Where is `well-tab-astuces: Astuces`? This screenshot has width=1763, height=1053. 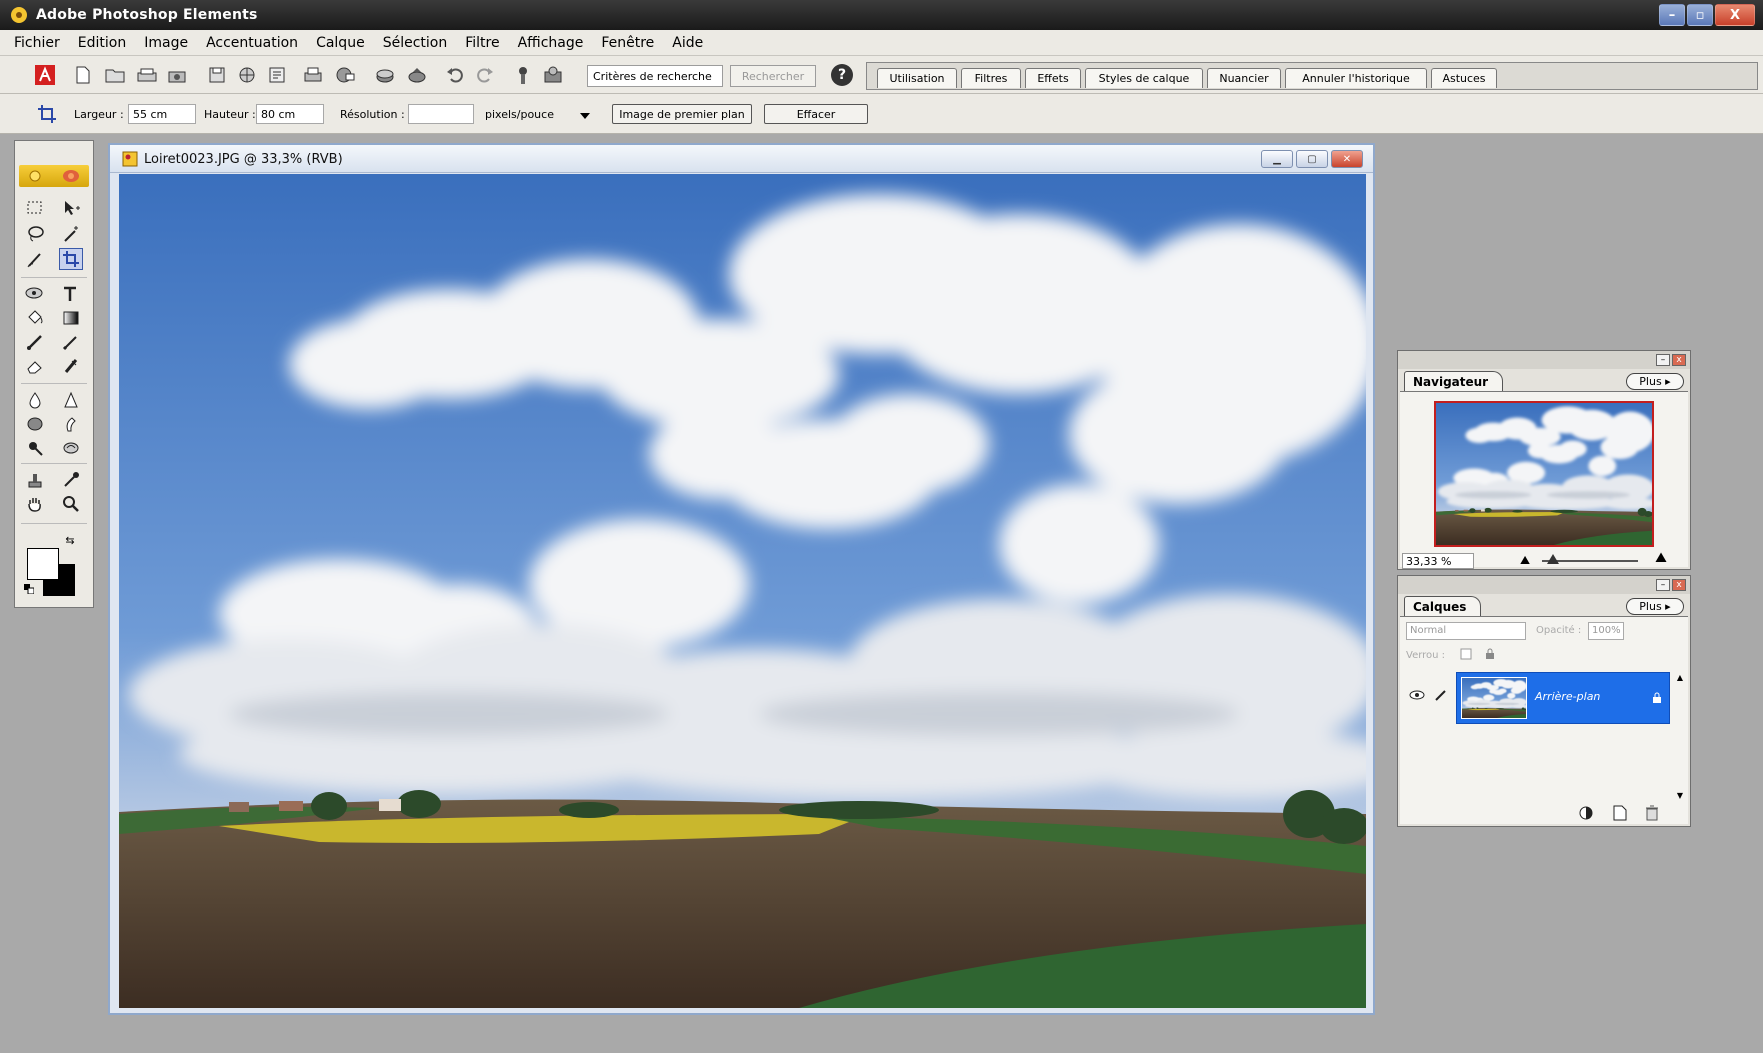 well-tab-astuces: Astuces is located at coordinates (1464, 78).